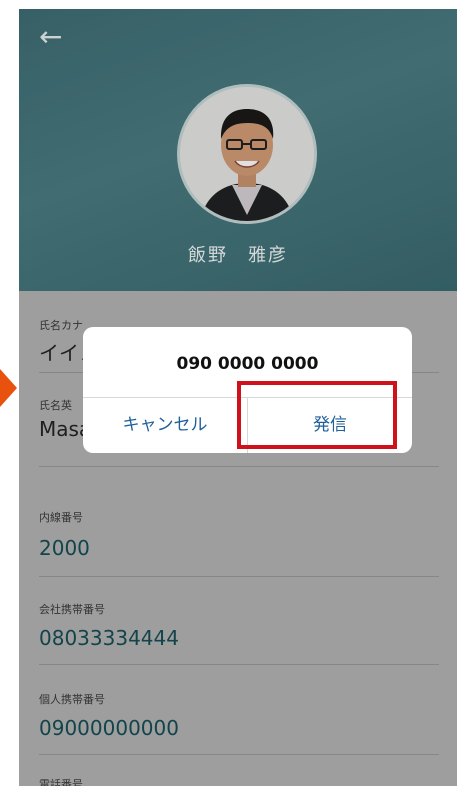 The height and width of the screenshot is (786, 457). I want to click on cancel-button: キャンセル, so click(165, 425).